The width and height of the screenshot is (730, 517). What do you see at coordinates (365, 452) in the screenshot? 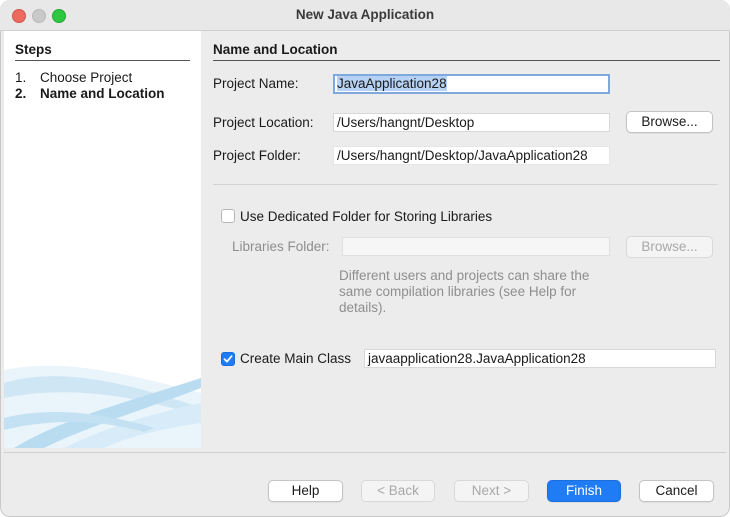
I see `footer-divider` at bounding box center [365, 452].